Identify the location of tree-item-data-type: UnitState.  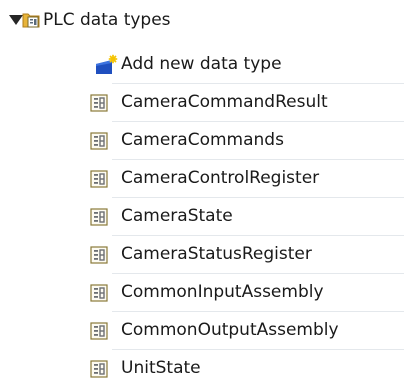
(202, 365).